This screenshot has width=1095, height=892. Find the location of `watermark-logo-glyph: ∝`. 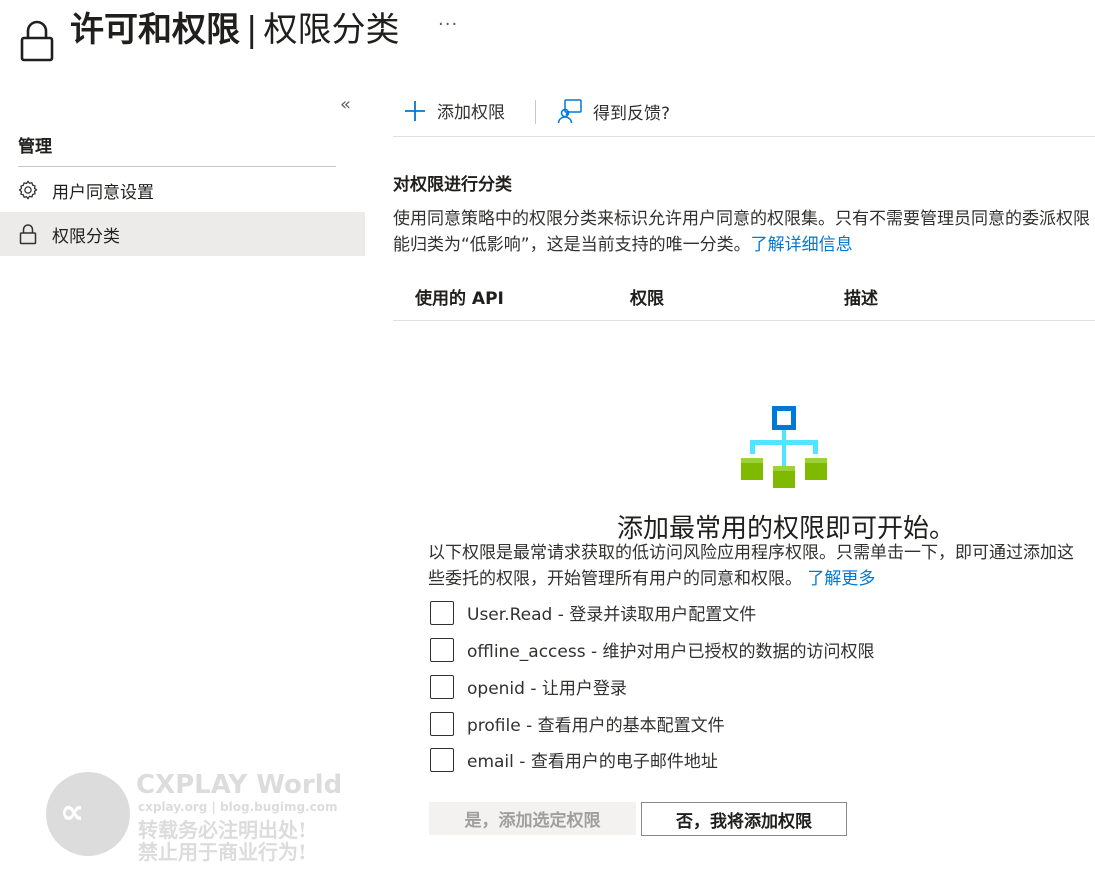

watermark-logo-glyph: ∝ is located at coordinates (72, 812).